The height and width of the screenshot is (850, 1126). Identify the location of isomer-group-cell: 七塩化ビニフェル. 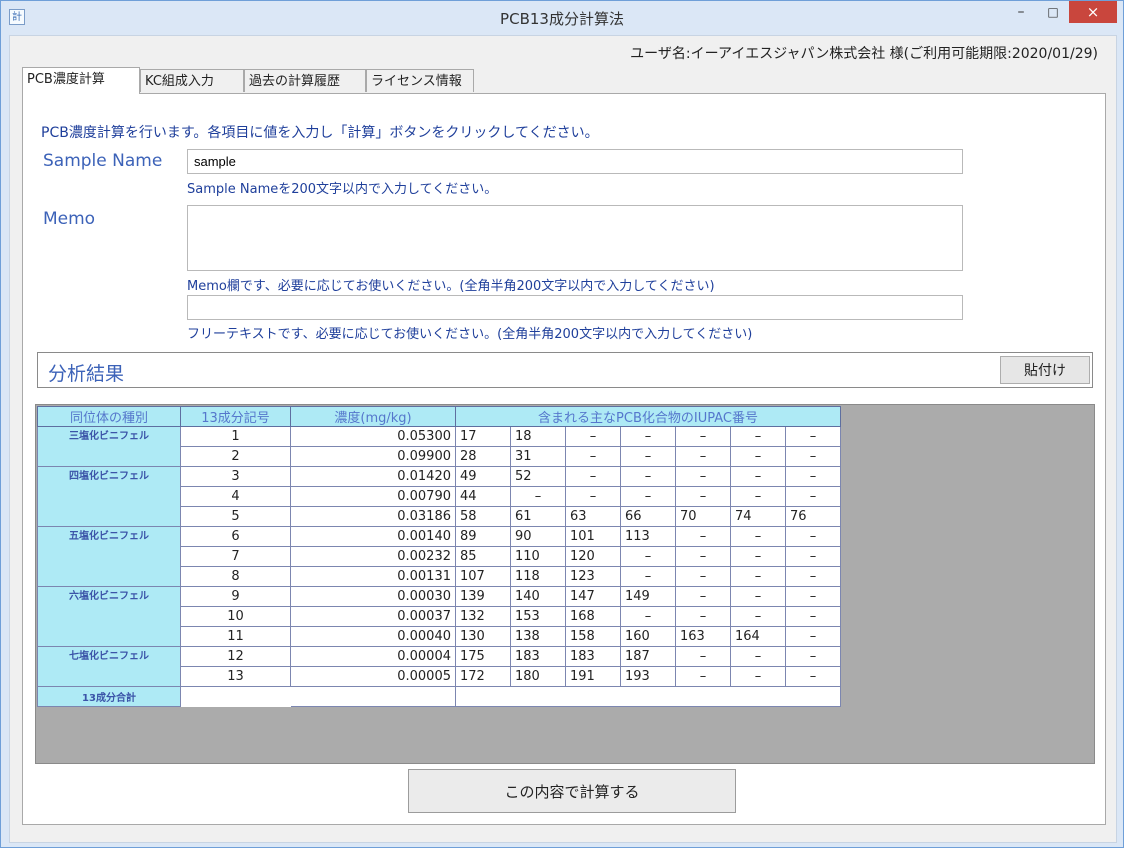
(109, 666).